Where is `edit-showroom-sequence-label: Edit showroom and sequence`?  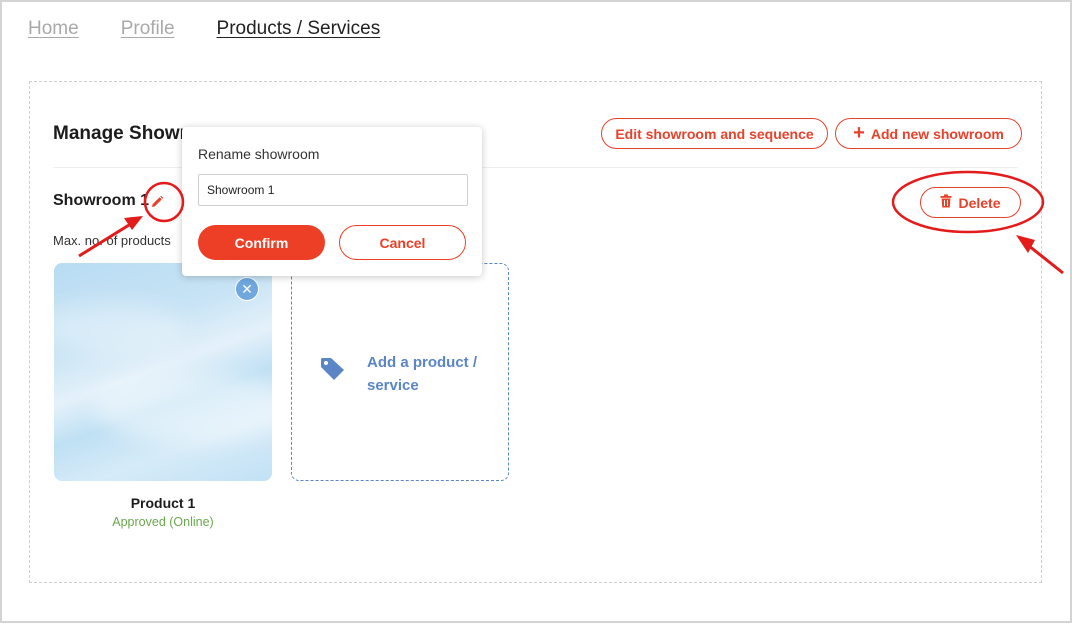 edit-showroom-sequence-label: Edit showroom and sequence is located at coordinates (714, 133).